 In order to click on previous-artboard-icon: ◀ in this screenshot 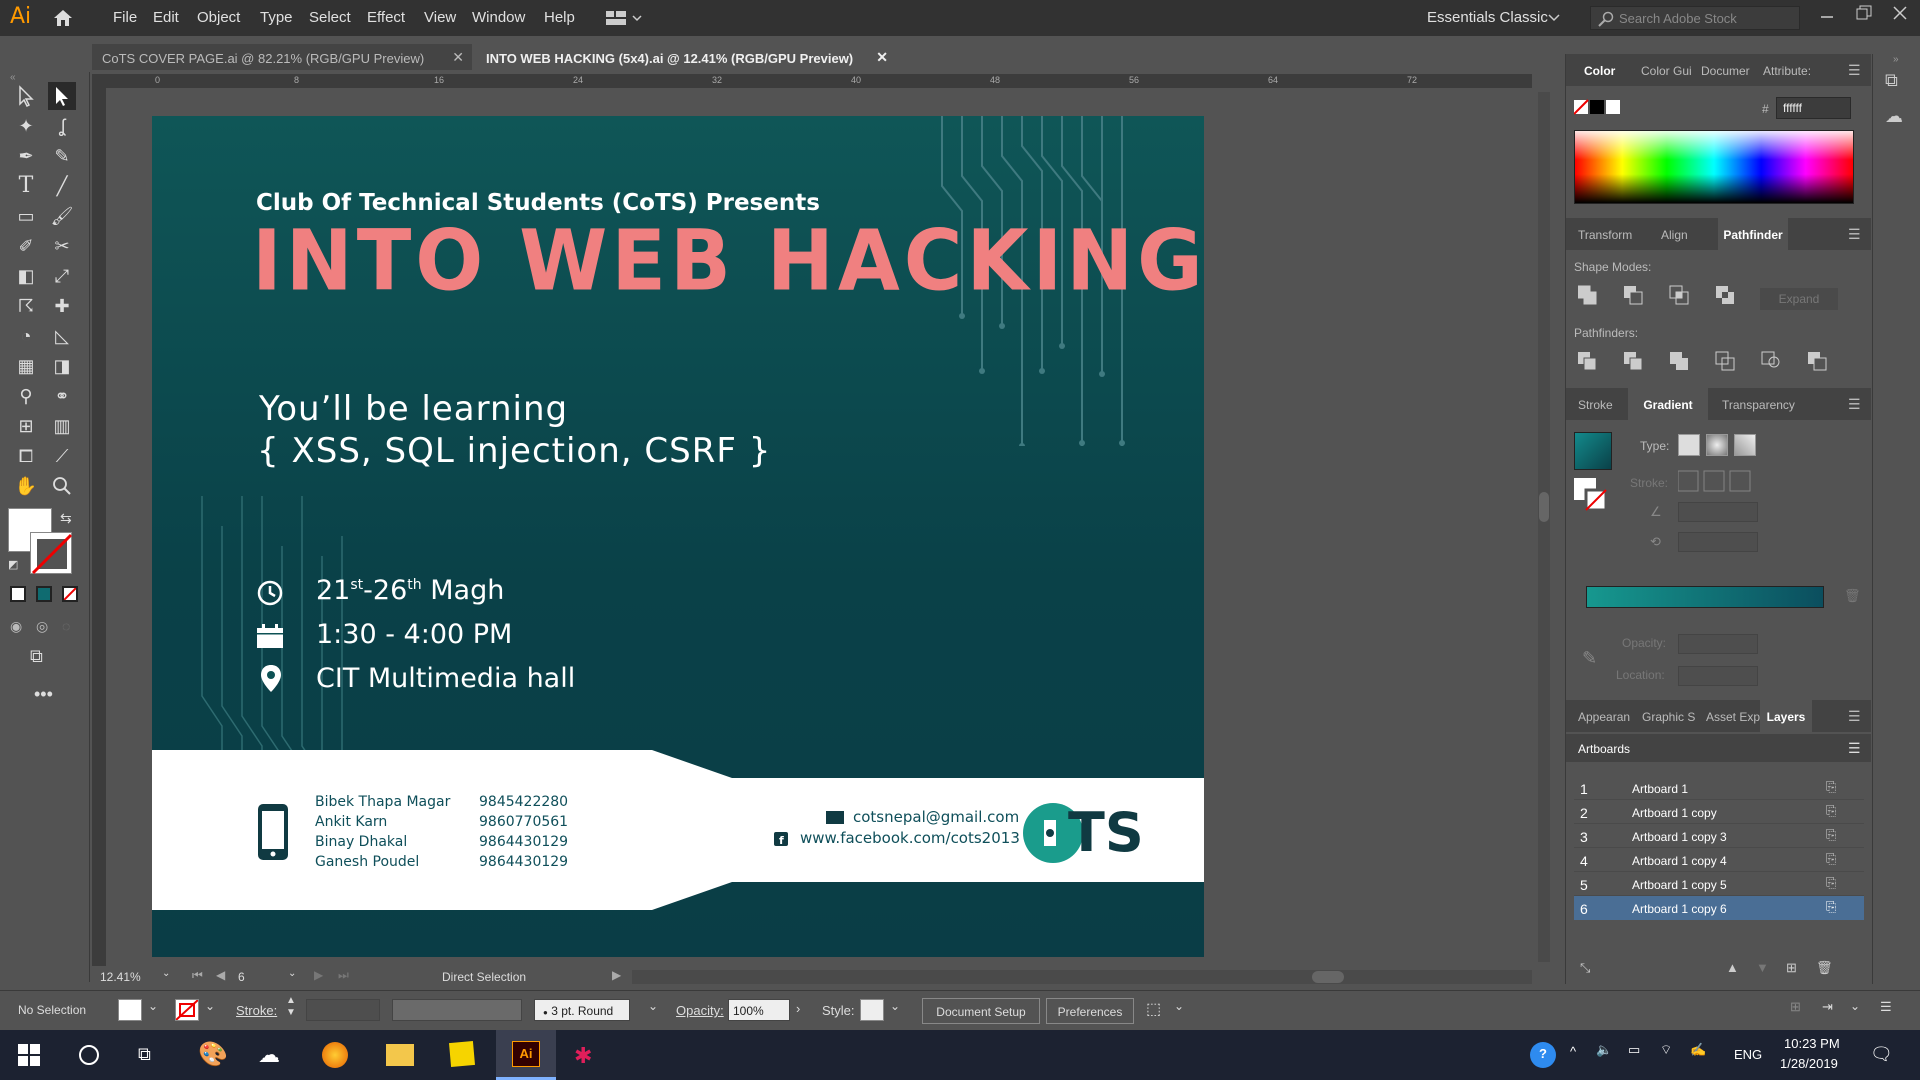, I will do `click(220, 975)`.